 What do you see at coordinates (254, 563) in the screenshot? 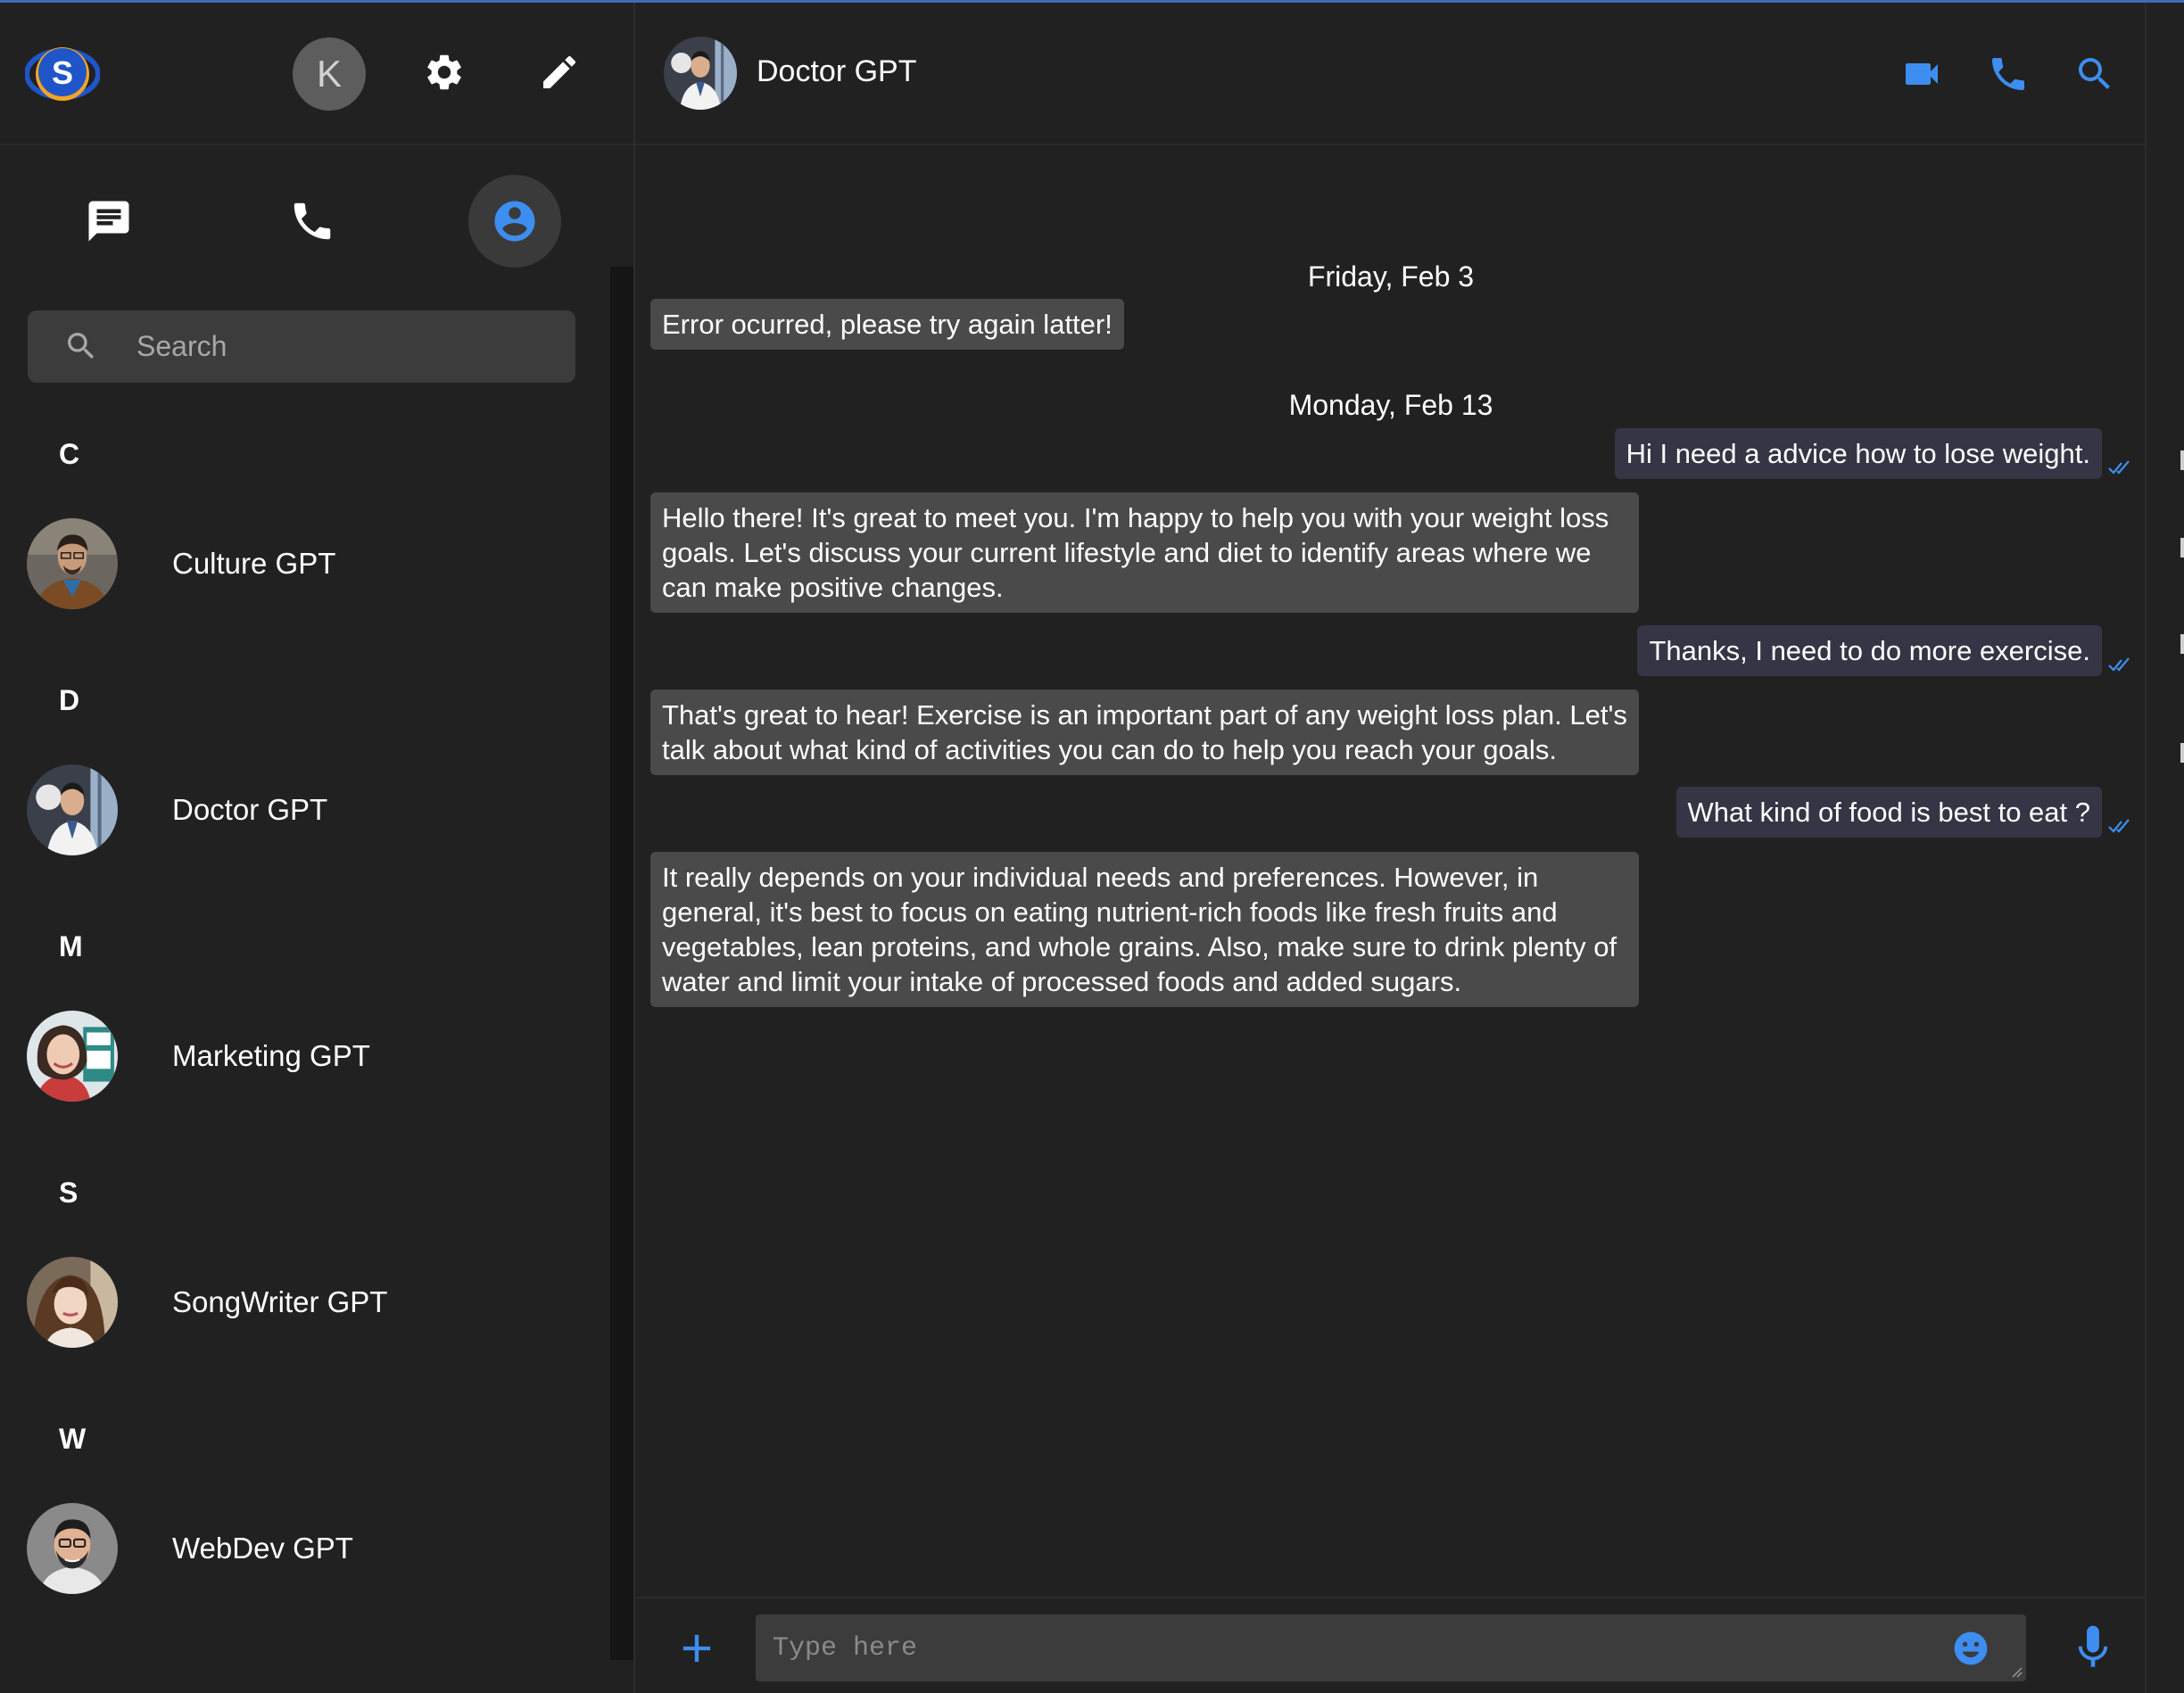
I see `contact-name: Culture GPT` at bounding box center [254, 563].